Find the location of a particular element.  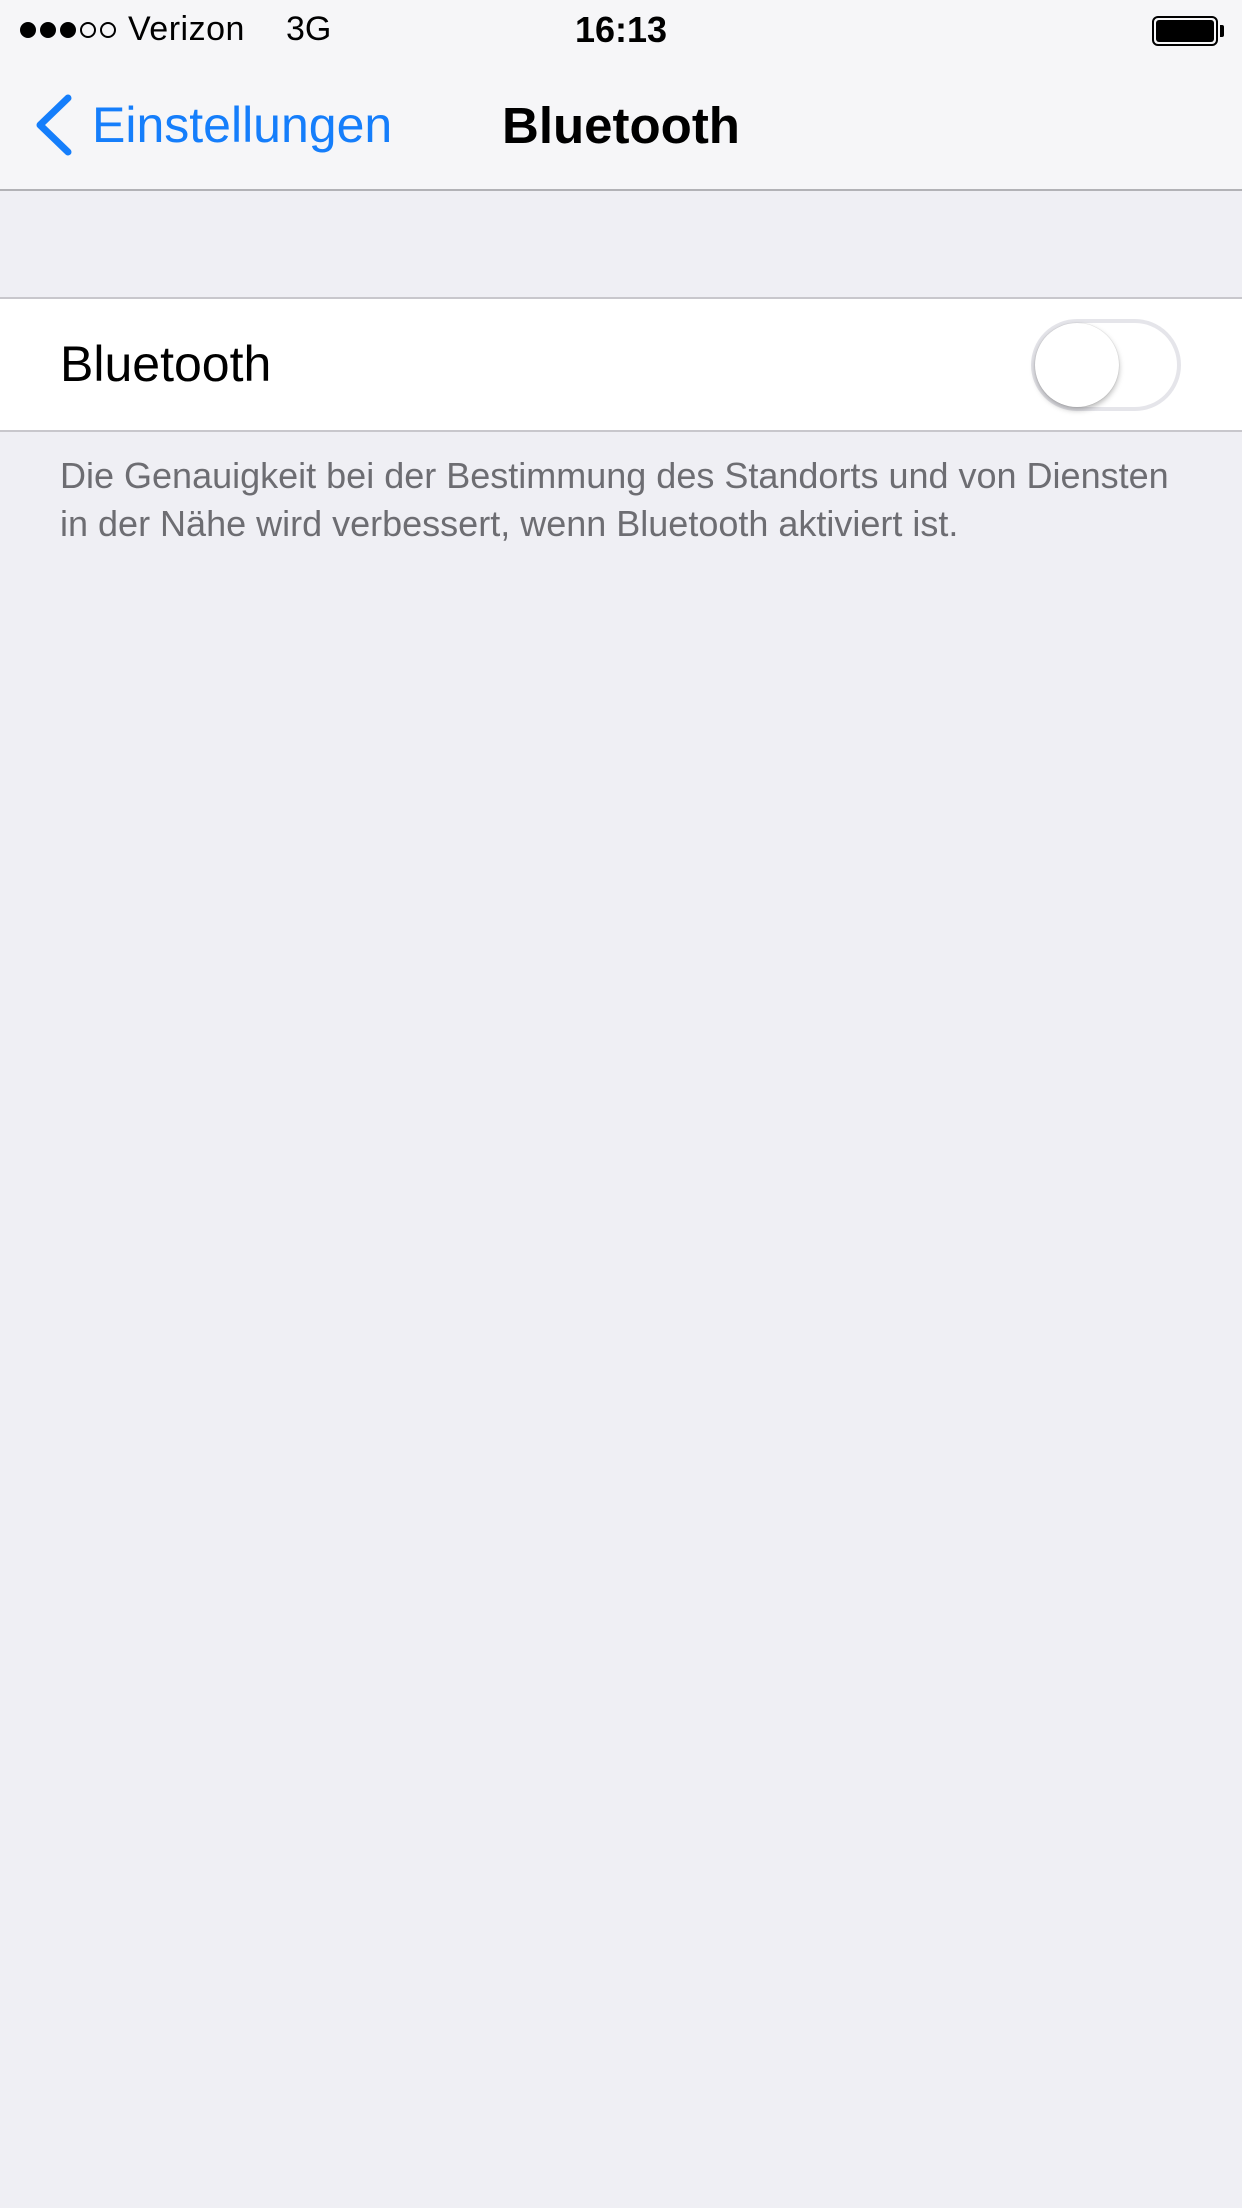

battery-icon is located at coordinates (1185, 31).